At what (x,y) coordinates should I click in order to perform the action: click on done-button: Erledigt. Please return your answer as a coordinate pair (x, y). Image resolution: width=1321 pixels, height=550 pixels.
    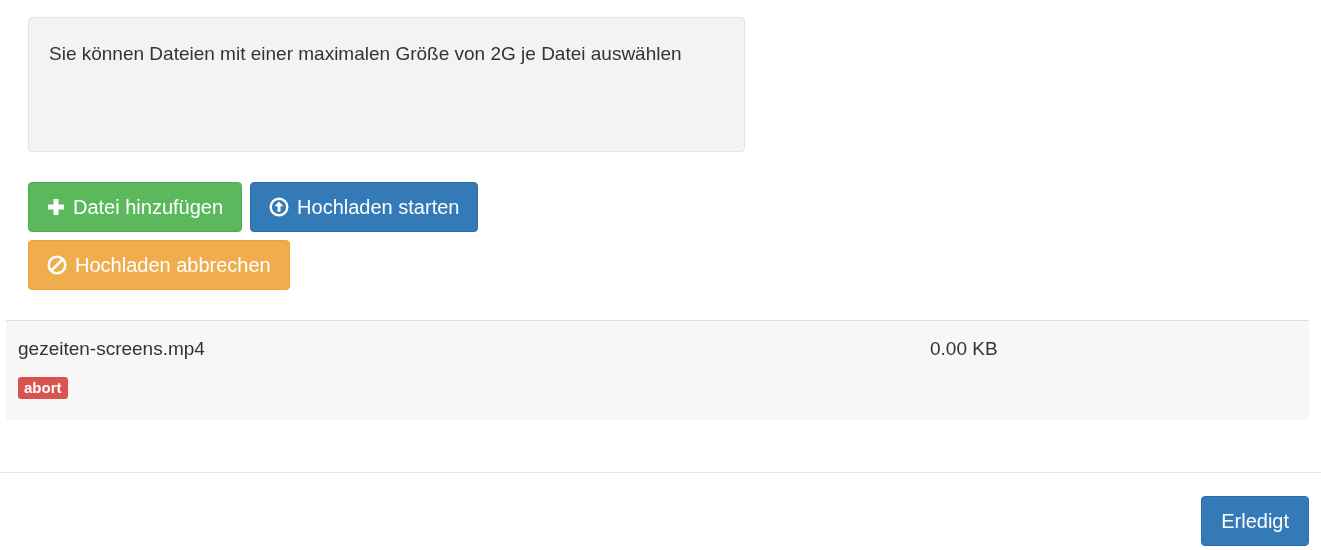
    Looking at the image, I should click on (1255, 521).